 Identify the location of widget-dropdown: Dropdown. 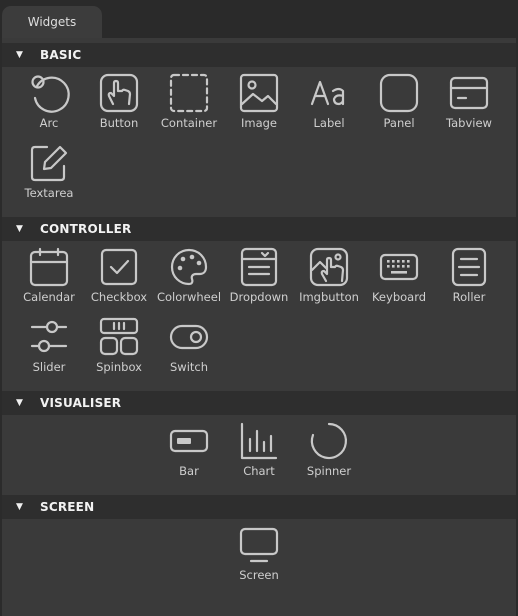
(259, 282).